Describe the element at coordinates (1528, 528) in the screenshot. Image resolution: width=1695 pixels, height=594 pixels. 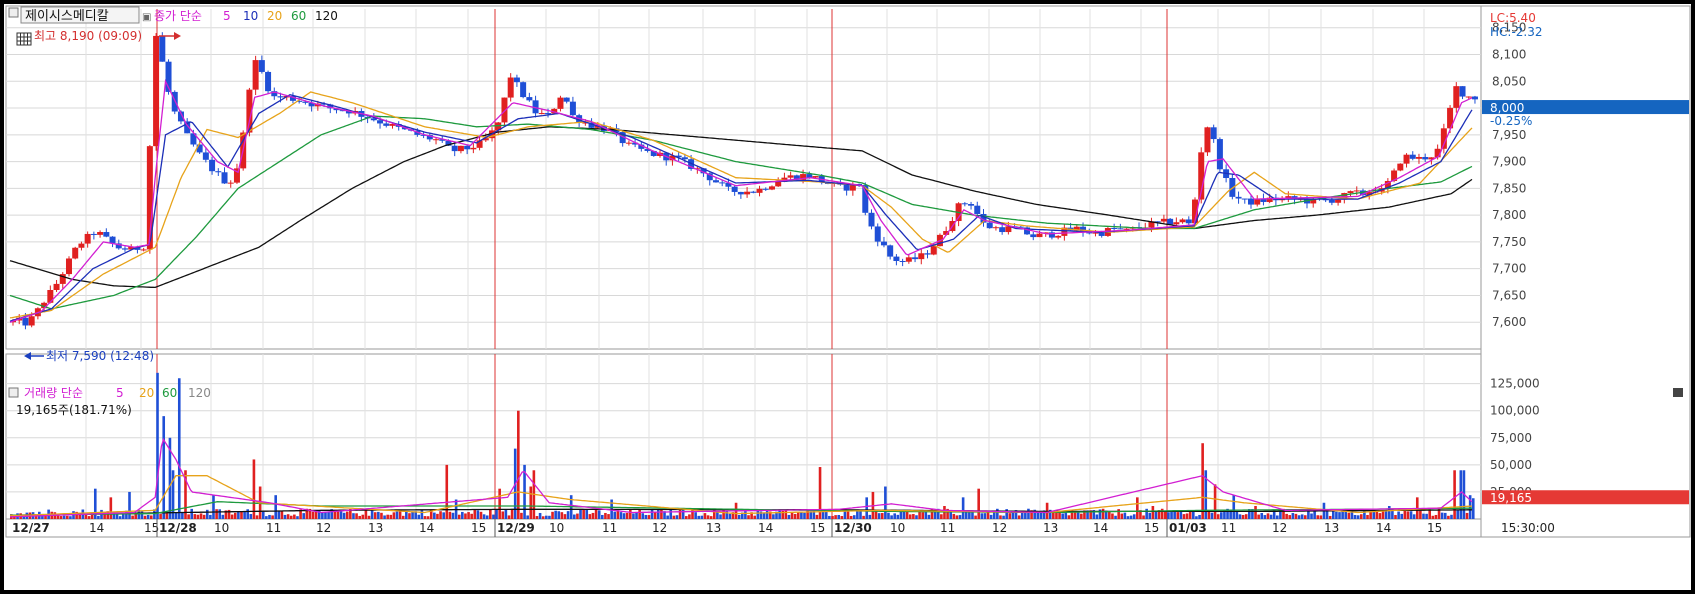
I see `time-label: 15:30:00` at that location.